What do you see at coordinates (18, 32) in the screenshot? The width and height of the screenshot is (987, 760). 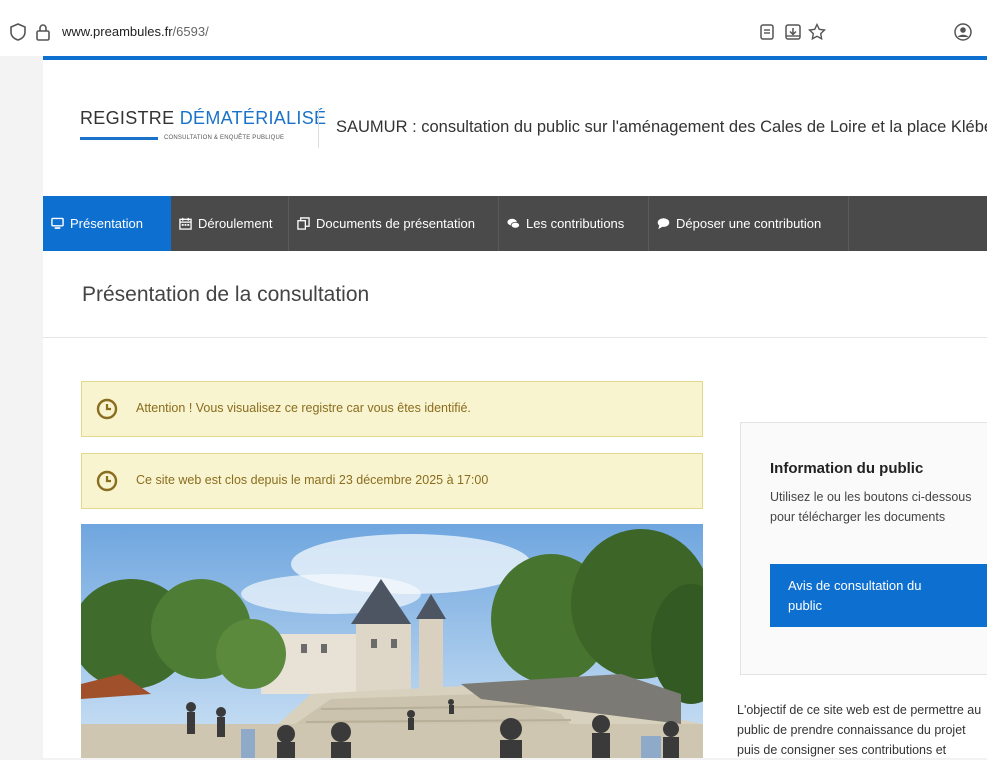 I see `shield-icon` at bounding box center [18, 32].